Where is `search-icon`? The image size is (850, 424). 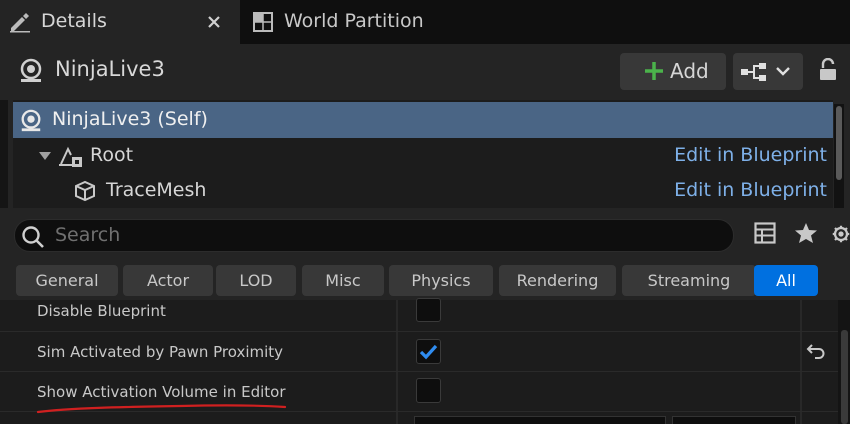 search-icon is located at coordinates (33, 237).